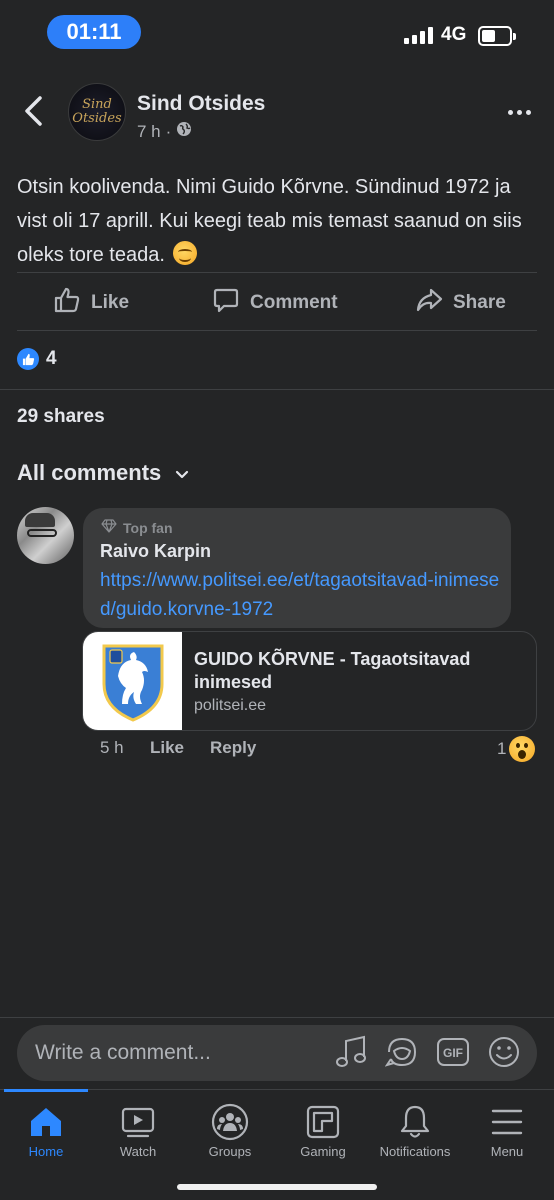  Describe the element at coordinates (454, 34) in the screenshot. I see `network-type: 4G` at that location.